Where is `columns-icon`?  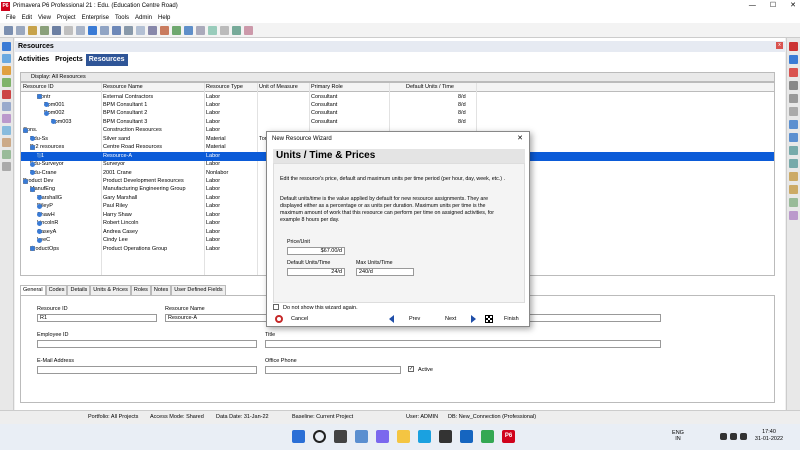
columns-icon is located at coordinates (128, 30).